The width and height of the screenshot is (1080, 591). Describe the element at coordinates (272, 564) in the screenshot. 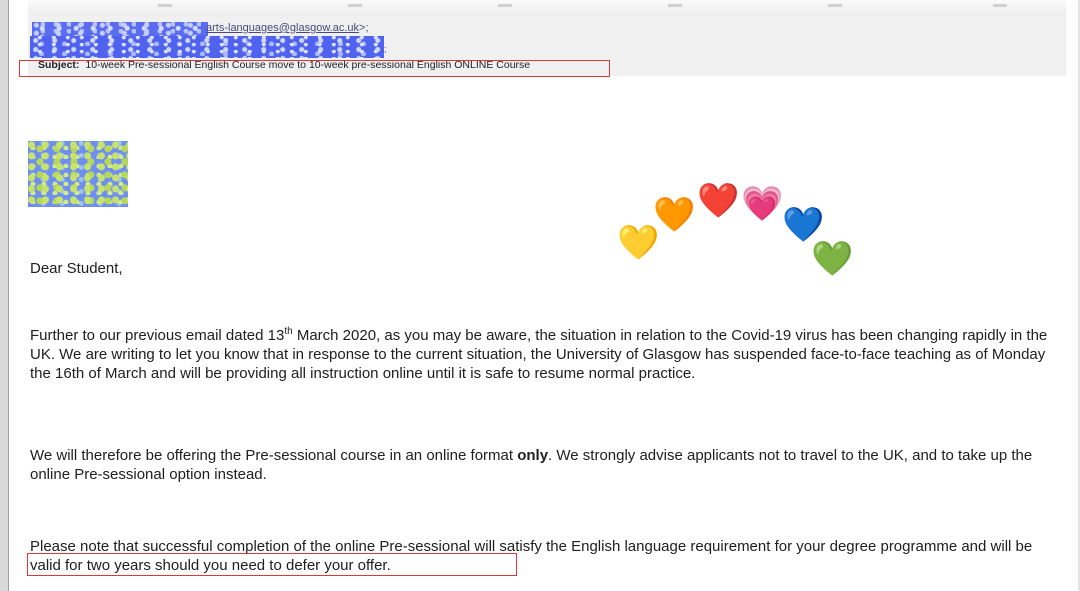

I see `defer-offer-highlight-box` at that location.